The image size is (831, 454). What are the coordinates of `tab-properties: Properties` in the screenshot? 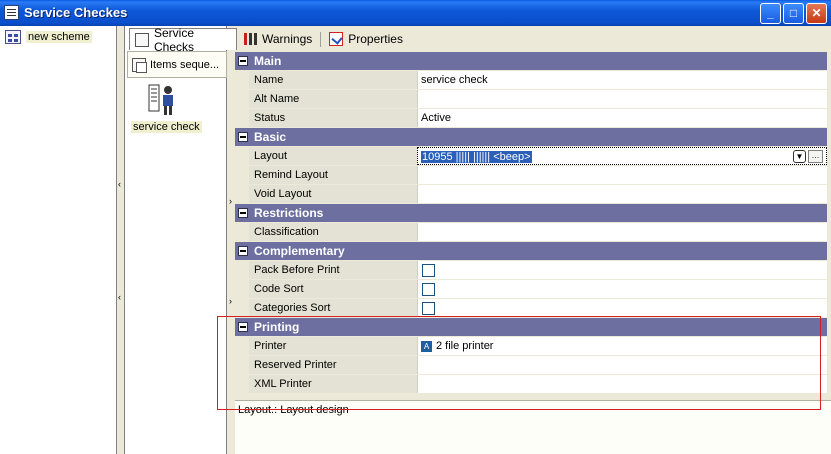 It's located at (366, 39).